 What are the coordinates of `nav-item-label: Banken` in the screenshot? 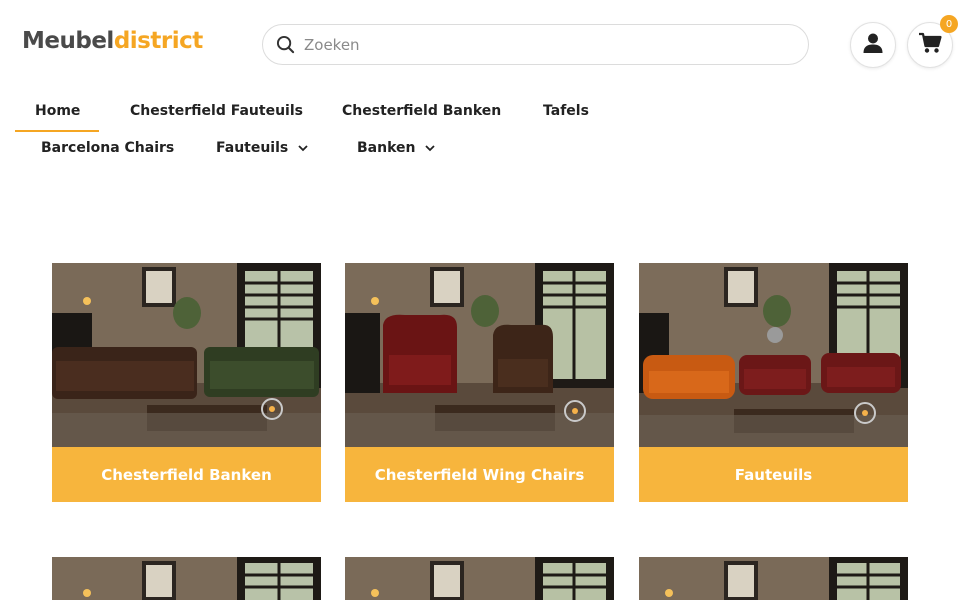 It's located at (386, 148).